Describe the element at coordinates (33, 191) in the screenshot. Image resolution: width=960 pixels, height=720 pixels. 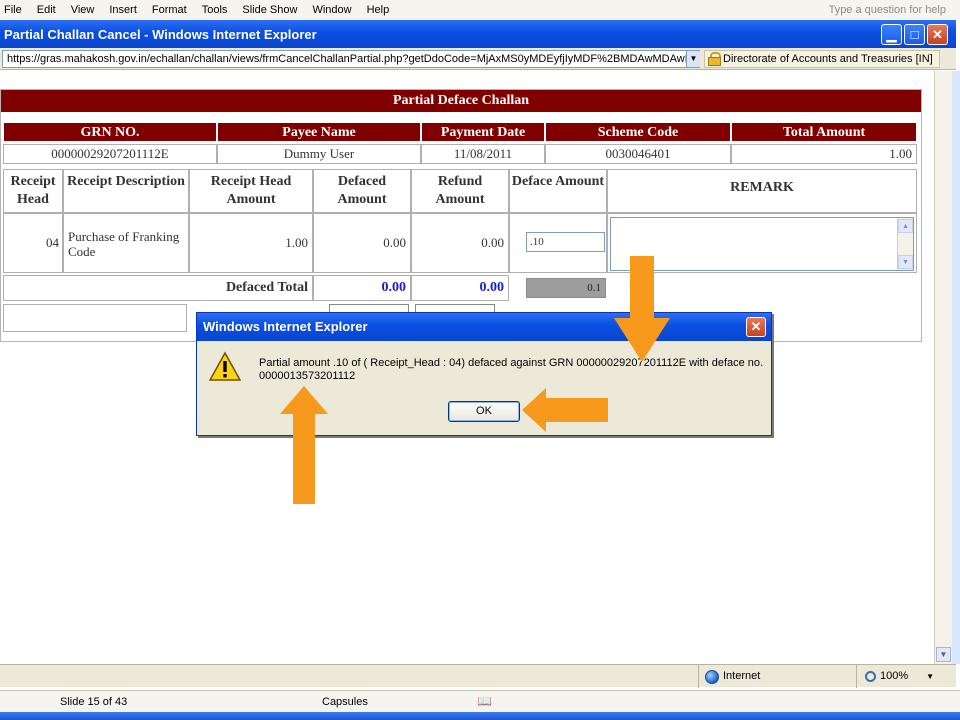
I see `receipt-head-header: Receipt Head` at that location.